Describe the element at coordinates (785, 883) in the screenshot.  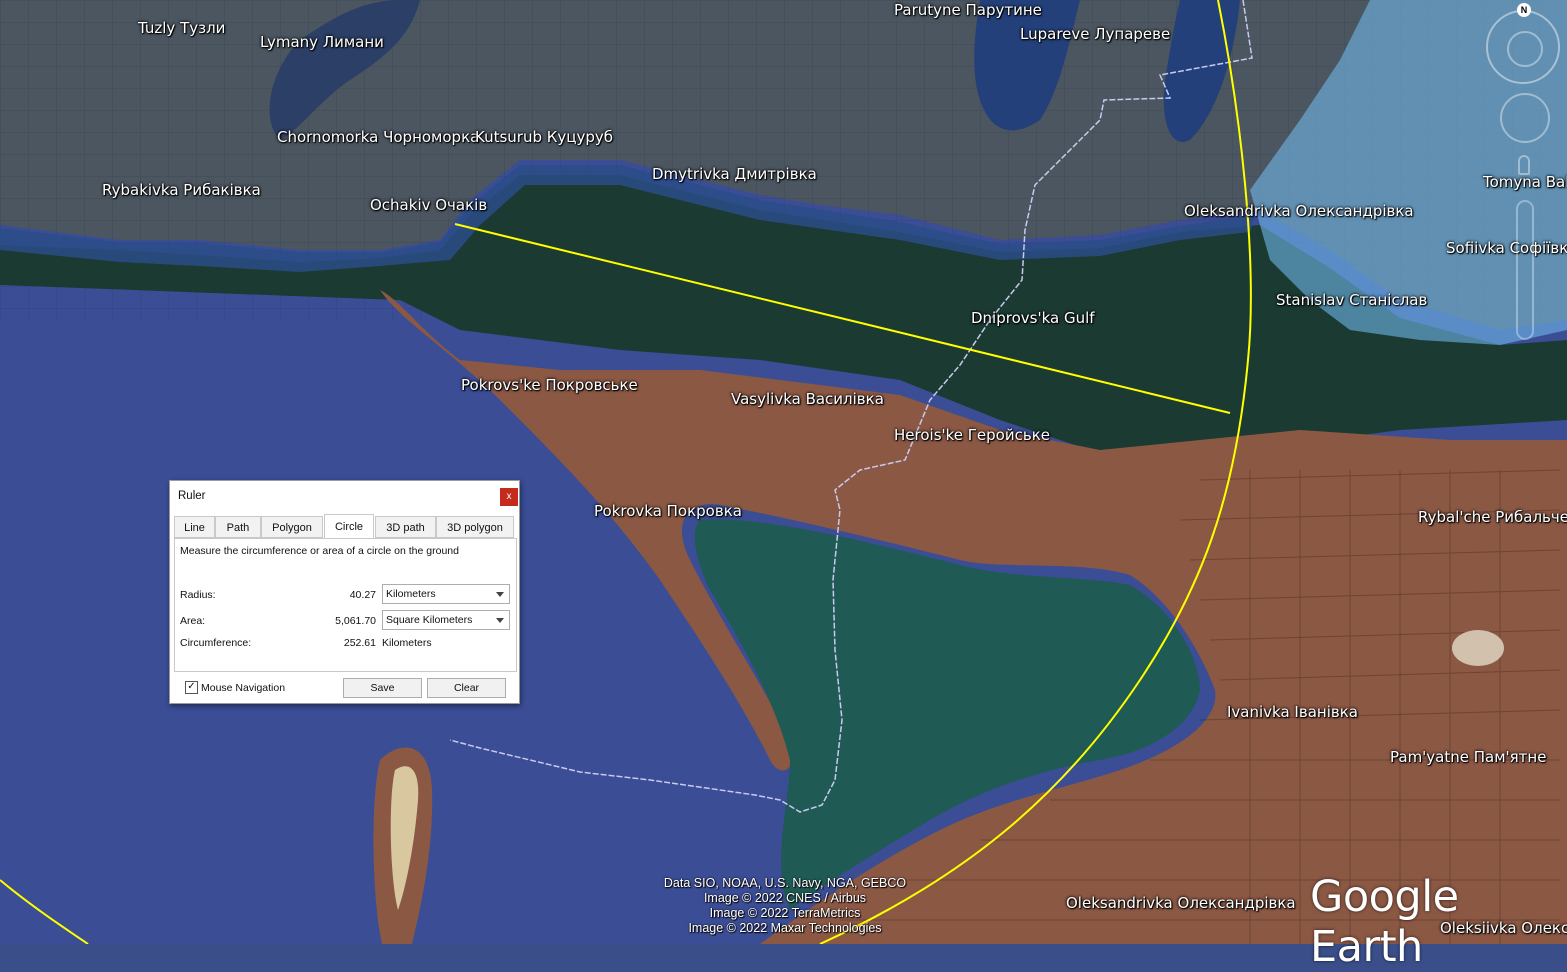
I see `attribution-line: Data SIO, NOAA, U.S. Navy, NGA, GEBCO` at that location.